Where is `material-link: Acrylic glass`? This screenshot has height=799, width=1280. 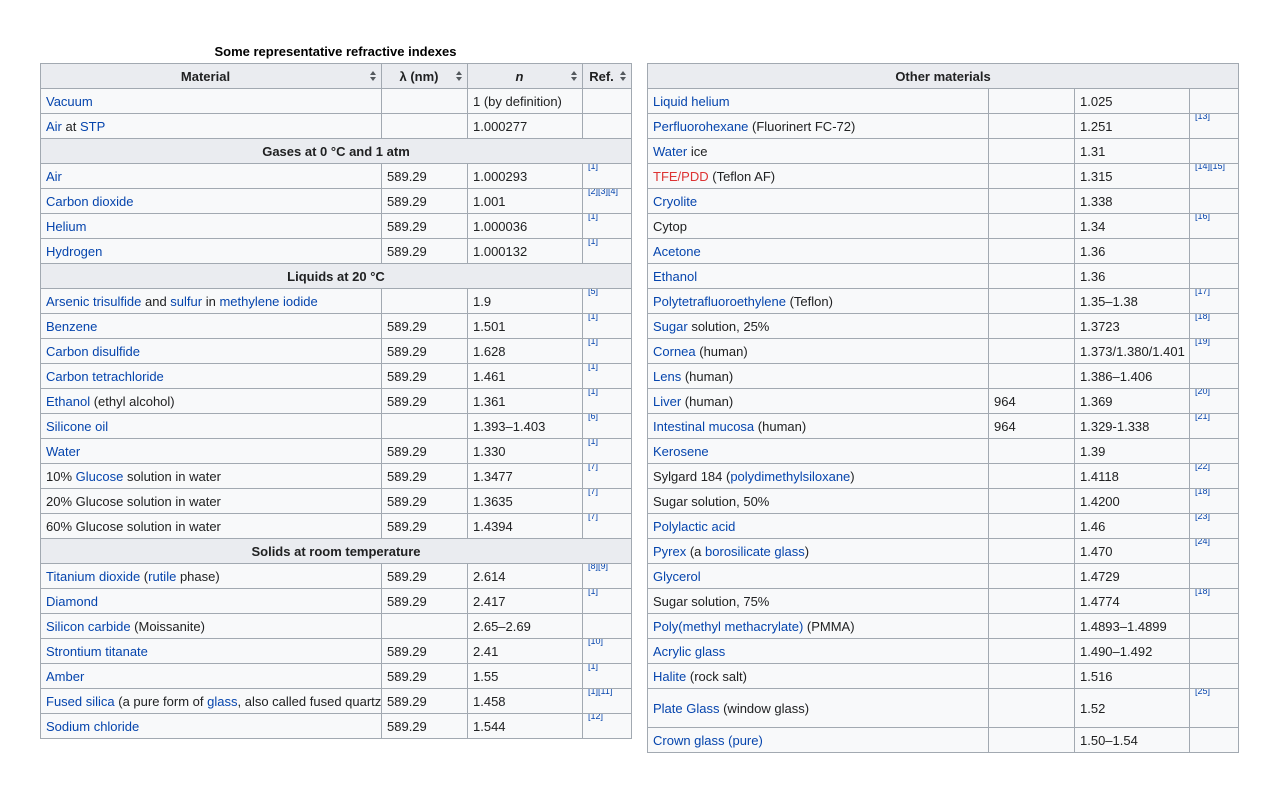
material-link: Acrylic glass is located at coordinates (689, 651).